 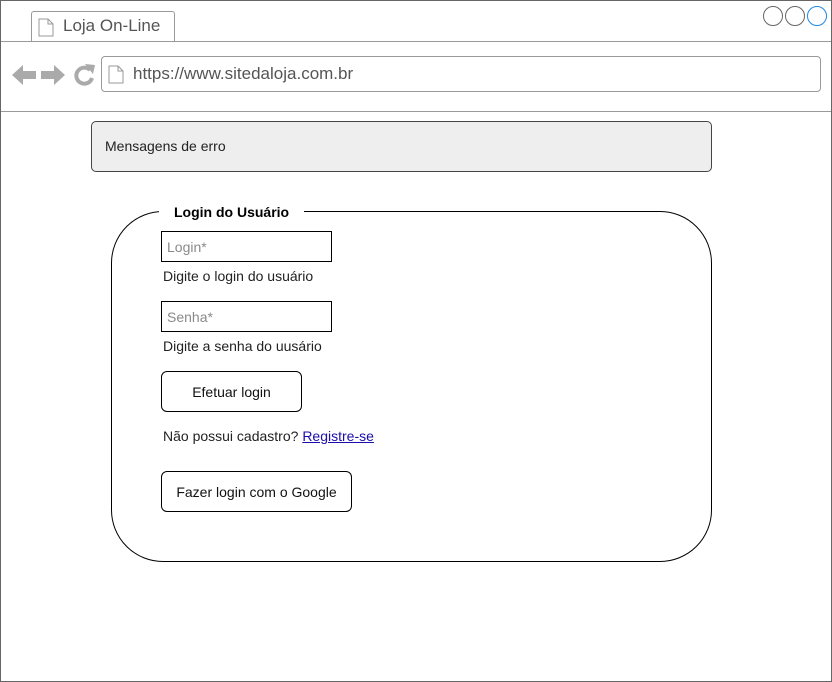 I want to click on login-input, so click(x=246, y=246).